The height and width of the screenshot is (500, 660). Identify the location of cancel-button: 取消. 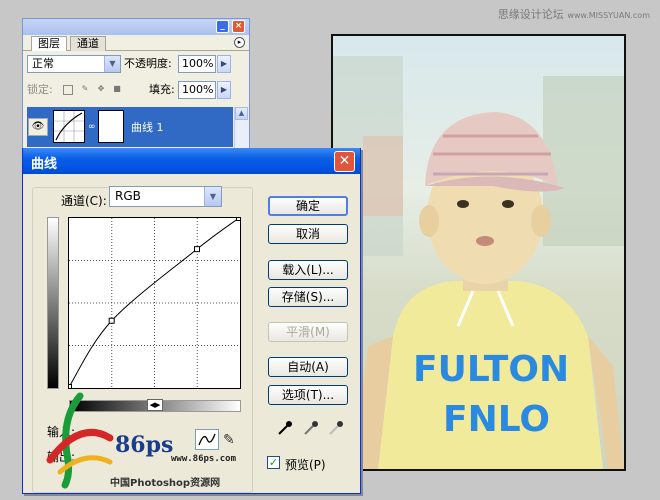
(308, 234).